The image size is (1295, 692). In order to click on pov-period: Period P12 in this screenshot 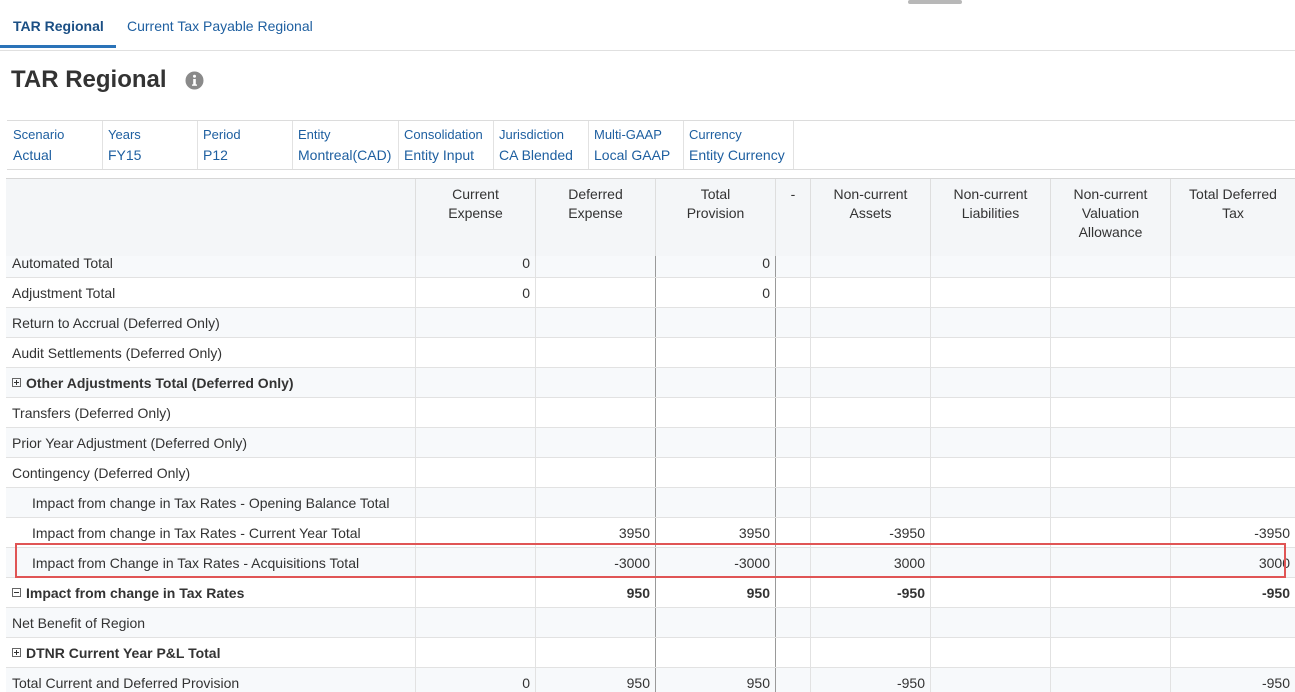, I will do `click(245, 145)`.